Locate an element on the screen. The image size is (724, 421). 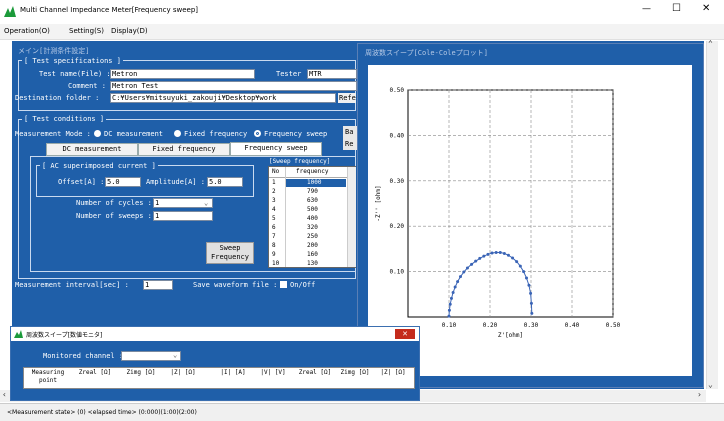
chevron-down-icon: ⌄ is located at coordinates (206, 203).